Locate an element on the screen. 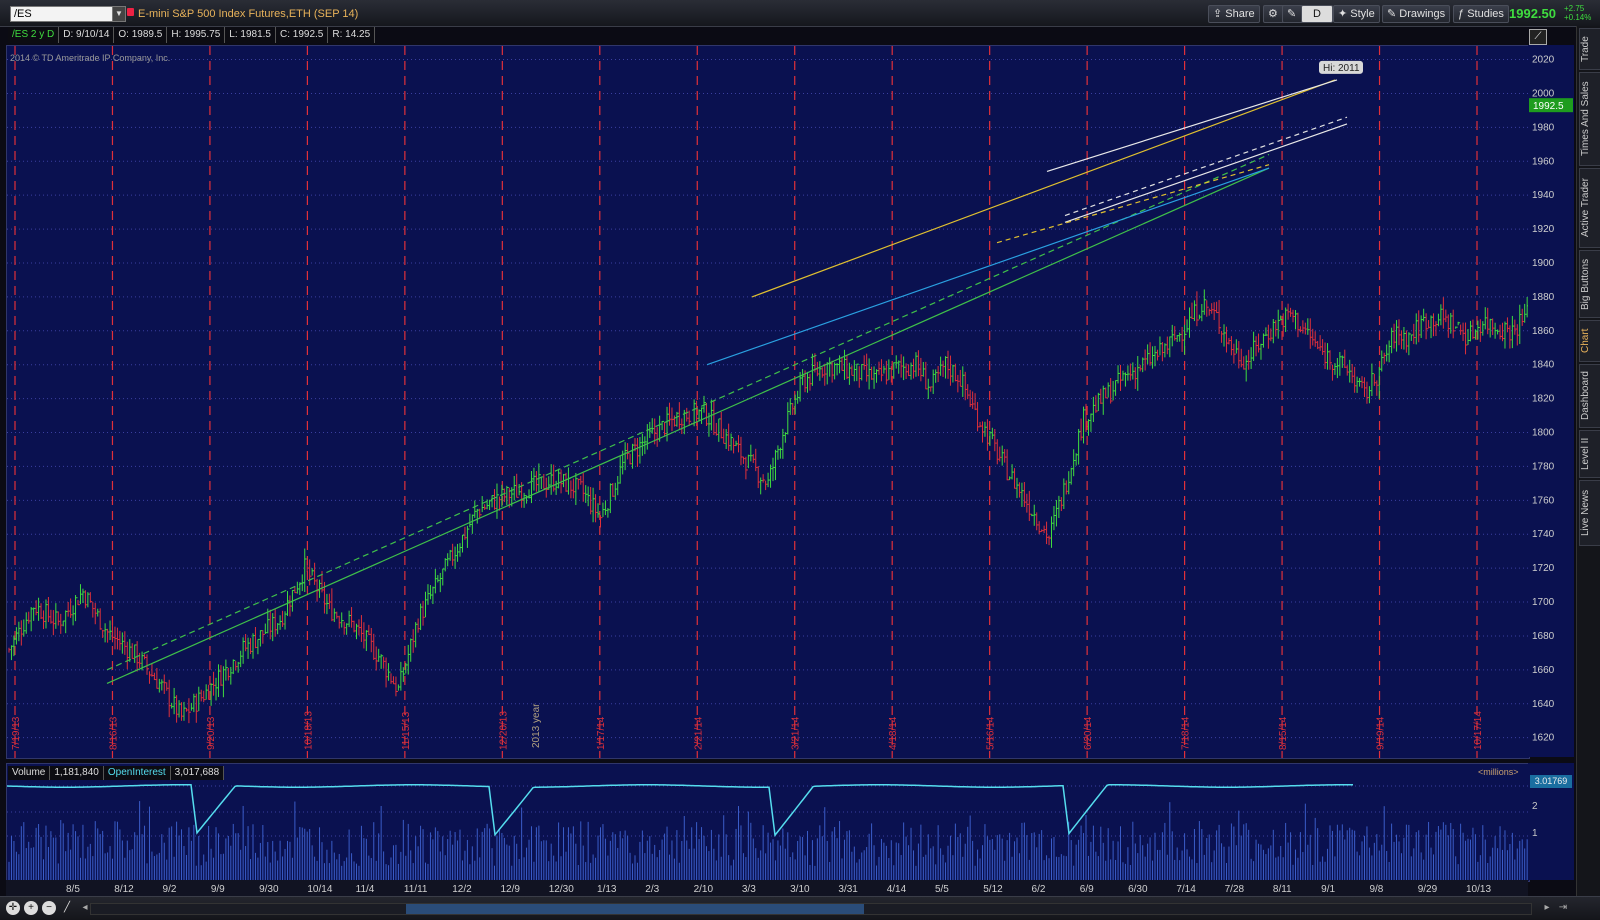  price-tag: 1992.5 is located at coordinates (1548, 106).